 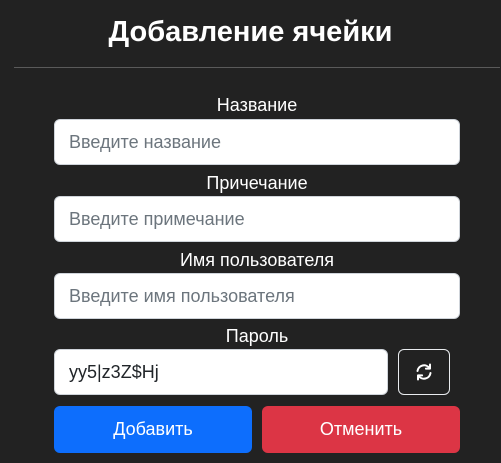 What do you see at coordinates (257, 296) in the screenshot?
I see `username-input` at bounding box center [257, 296].